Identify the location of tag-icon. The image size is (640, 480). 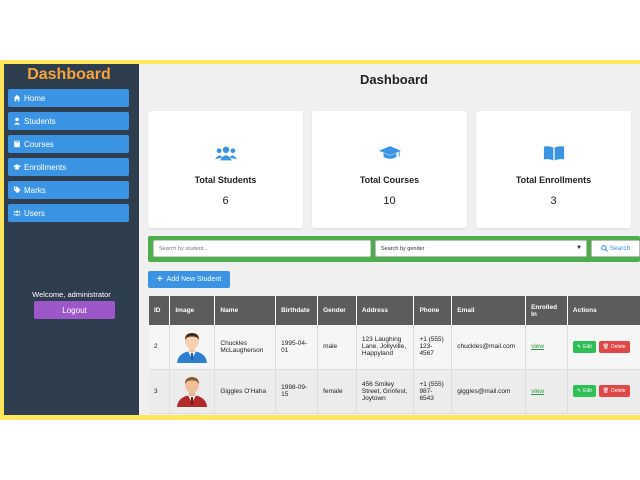
(17, 190).